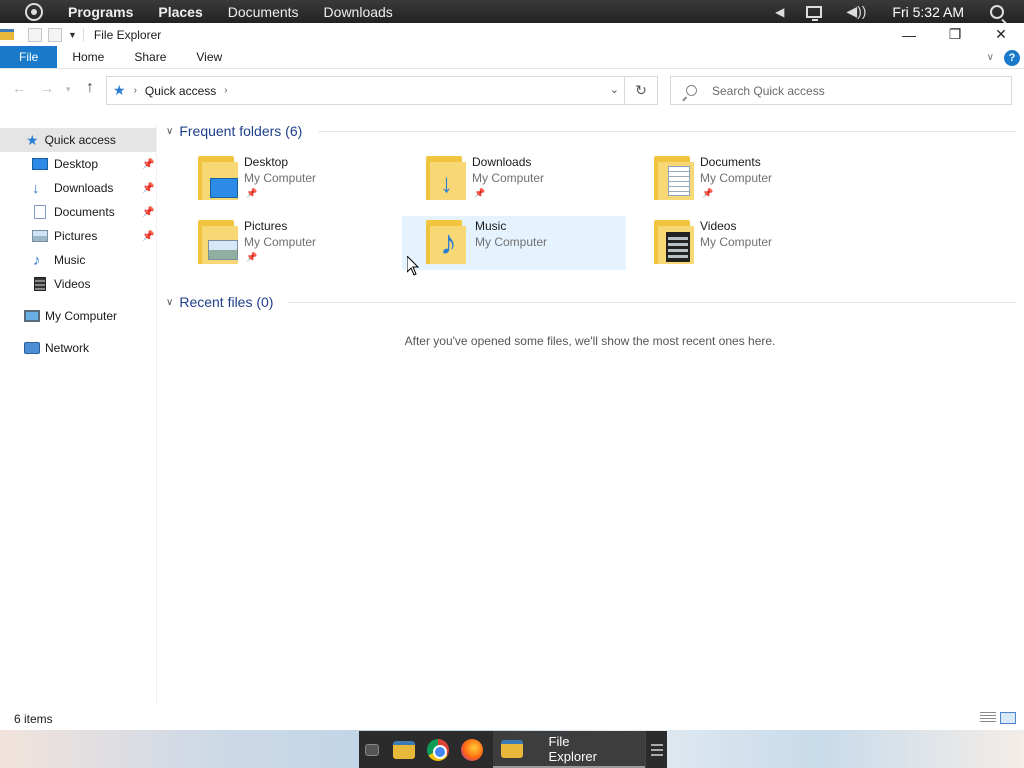  What do you see at coordinates (909, 34) in the screenshot?
I see `minimize-button: —` at bounding box center [909, 34].